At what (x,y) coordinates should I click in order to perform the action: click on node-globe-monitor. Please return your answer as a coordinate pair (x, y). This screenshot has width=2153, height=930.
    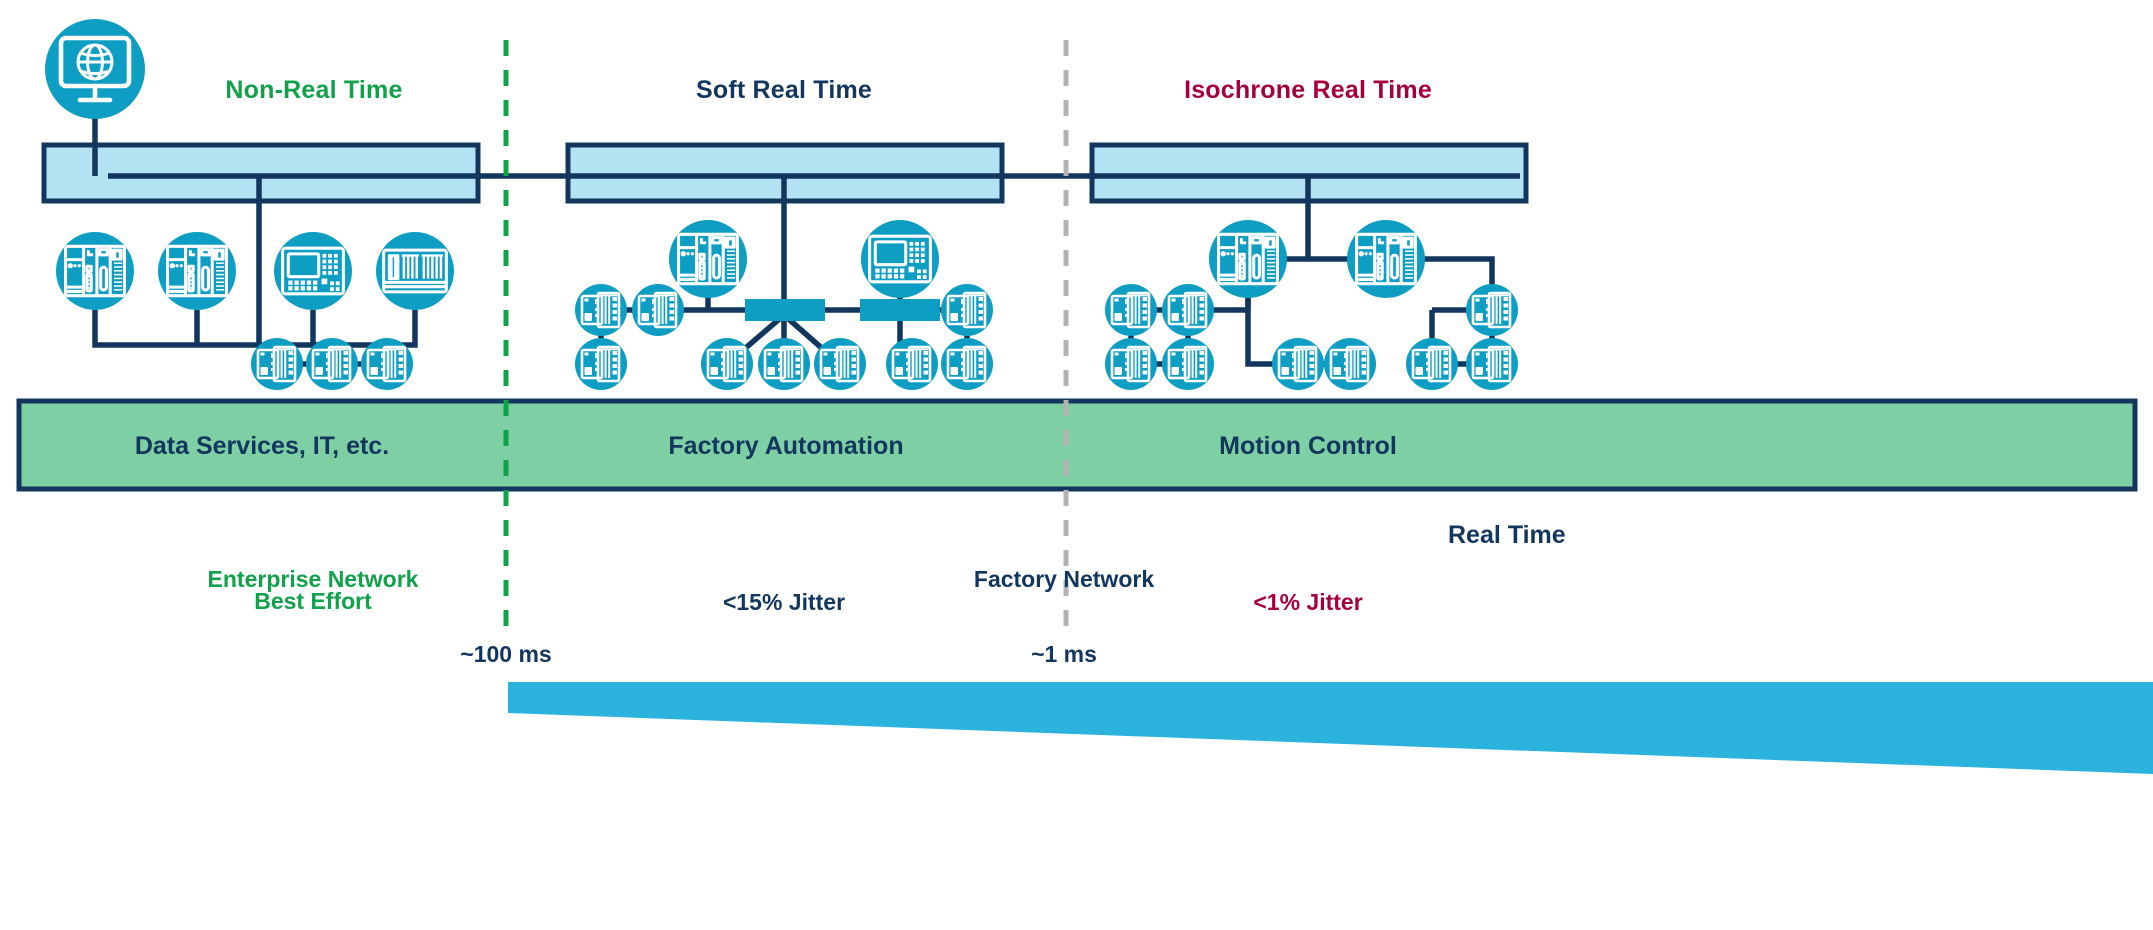
    Looking at the image, I should click on (95, 69).